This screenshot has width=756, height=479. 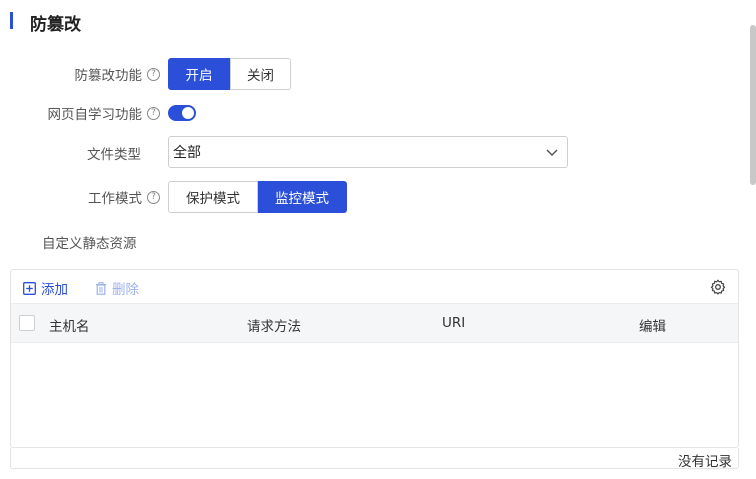 I want to click on gear-icon, so click(x=718, y=287).